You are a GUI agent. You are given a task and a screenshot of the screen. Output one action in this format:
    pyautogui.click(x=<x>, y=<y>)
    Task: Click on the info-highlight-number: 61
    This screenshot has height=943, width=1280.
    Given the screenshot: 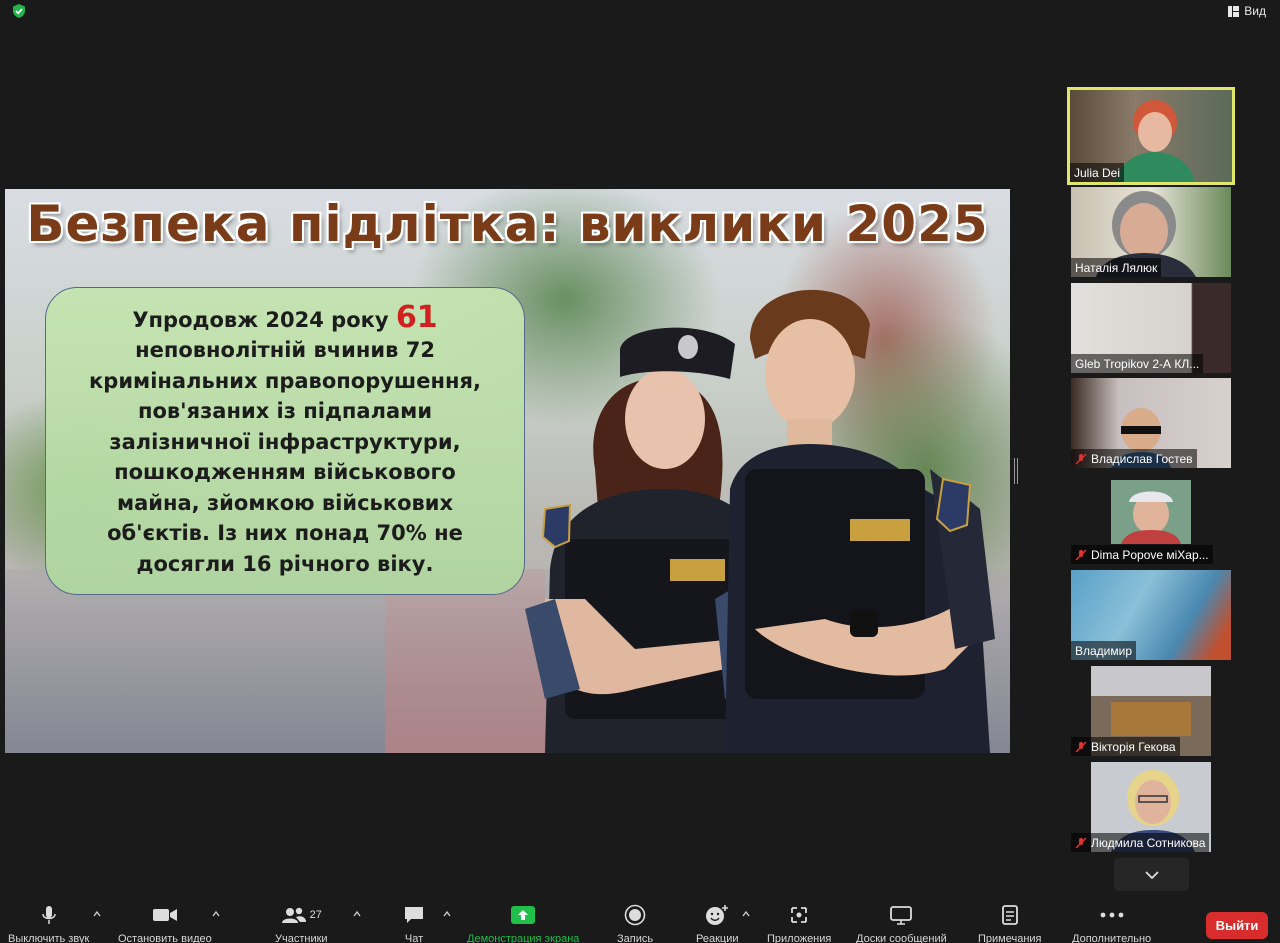 What is the action you would take?
    pyautogui.click(x=416, y=317)
    